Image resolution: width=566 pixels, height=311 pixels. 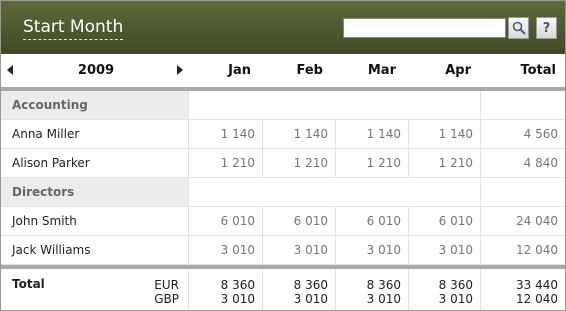 I want to click on currency-label: EUR, so click(x=166, y=285).